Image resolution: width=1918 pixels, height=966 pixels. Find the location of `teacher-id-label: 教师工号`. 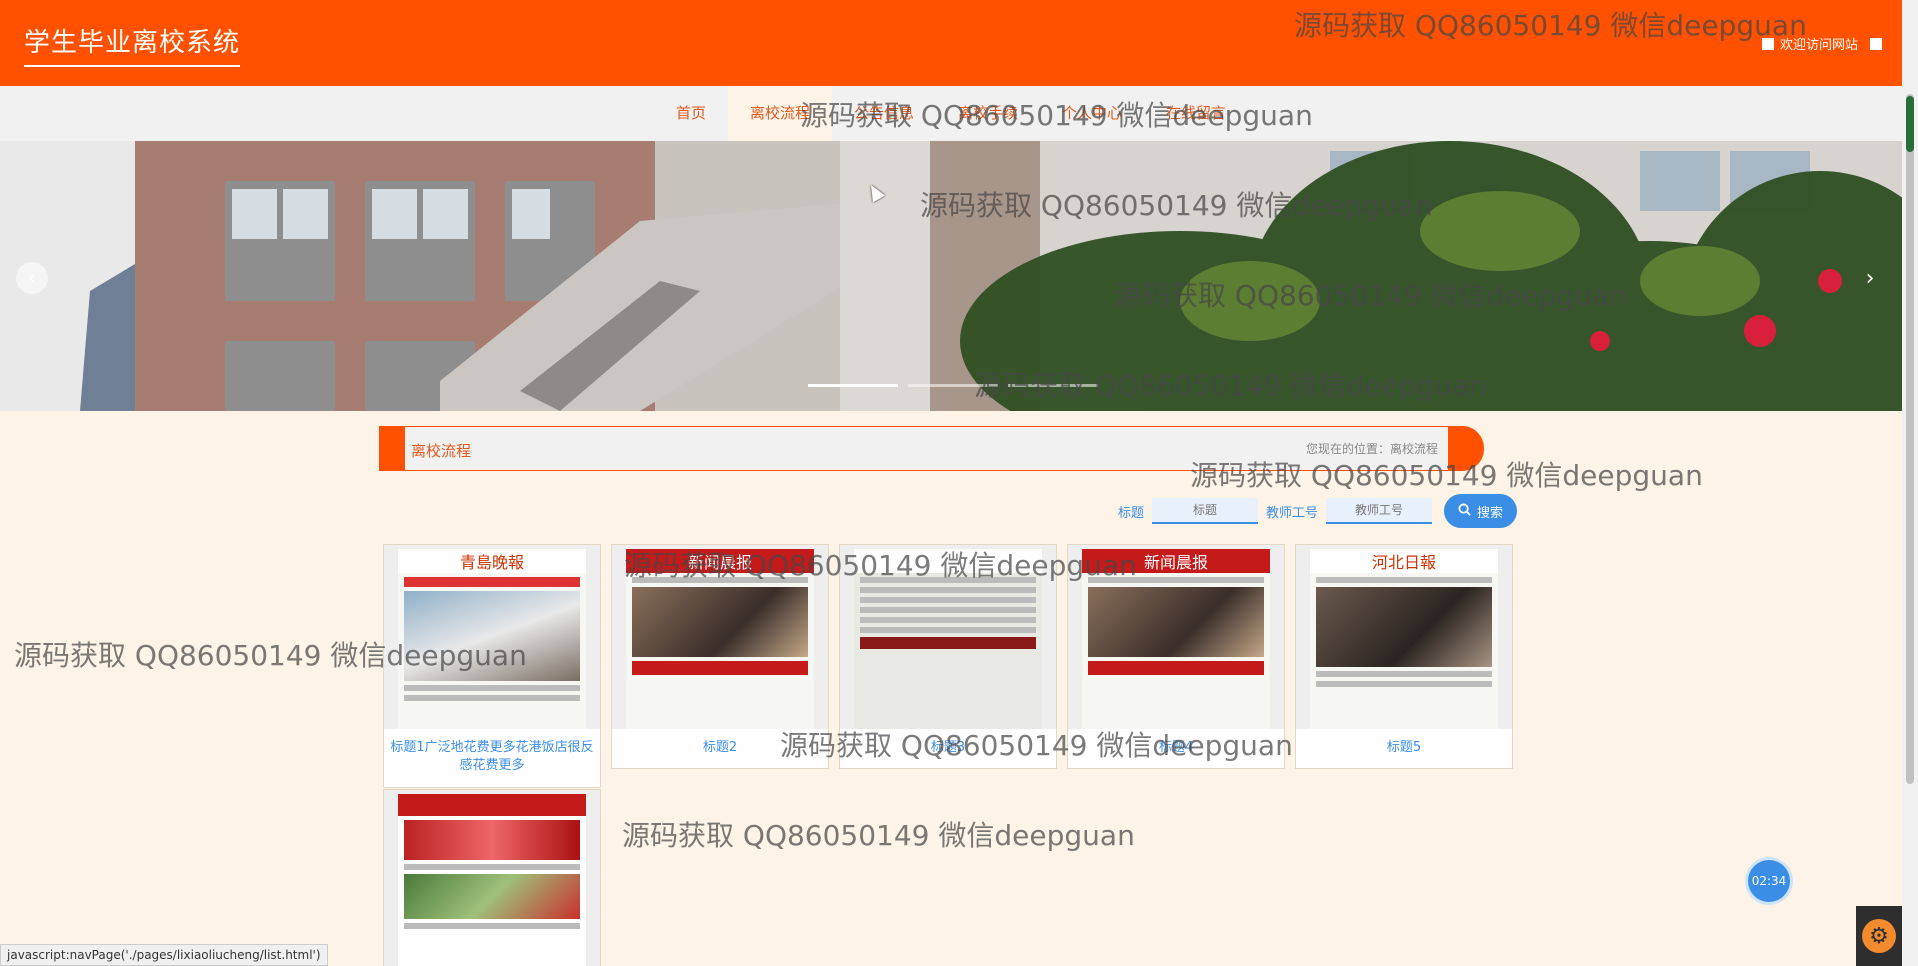

teacher-id-label: 教师工号 is located at coordinates (1292, 513).